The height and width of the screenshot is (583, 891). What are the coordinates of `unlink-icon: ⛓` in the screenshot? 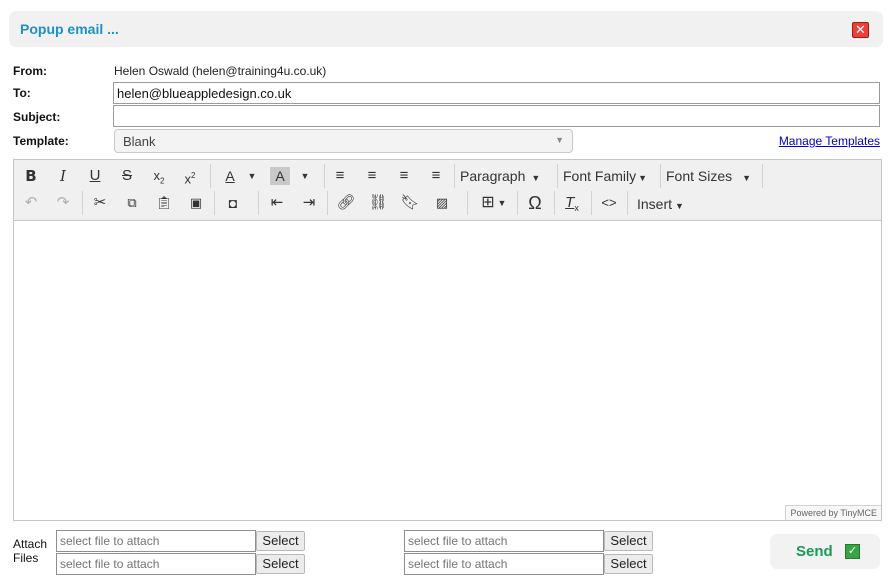 It's located at (378, 203).